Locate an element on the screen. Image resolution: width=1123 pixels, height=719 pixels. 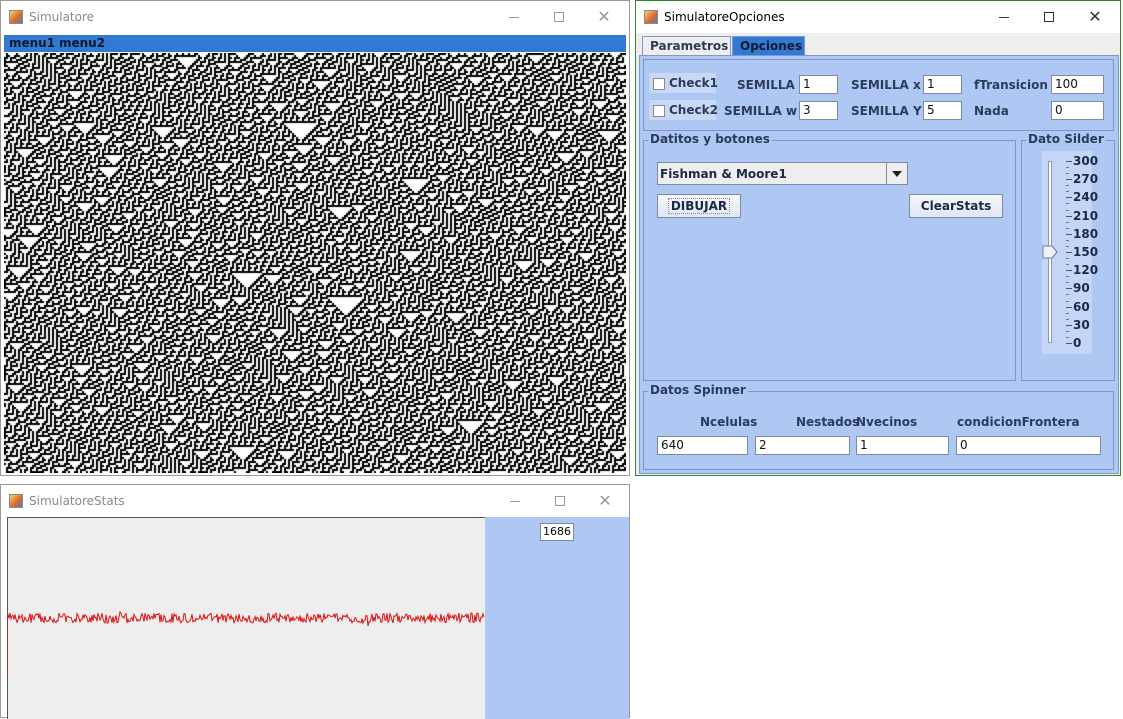
opciones-titlebar: SimulatoreOpciones ✕ is located at coordinates (878, 17).